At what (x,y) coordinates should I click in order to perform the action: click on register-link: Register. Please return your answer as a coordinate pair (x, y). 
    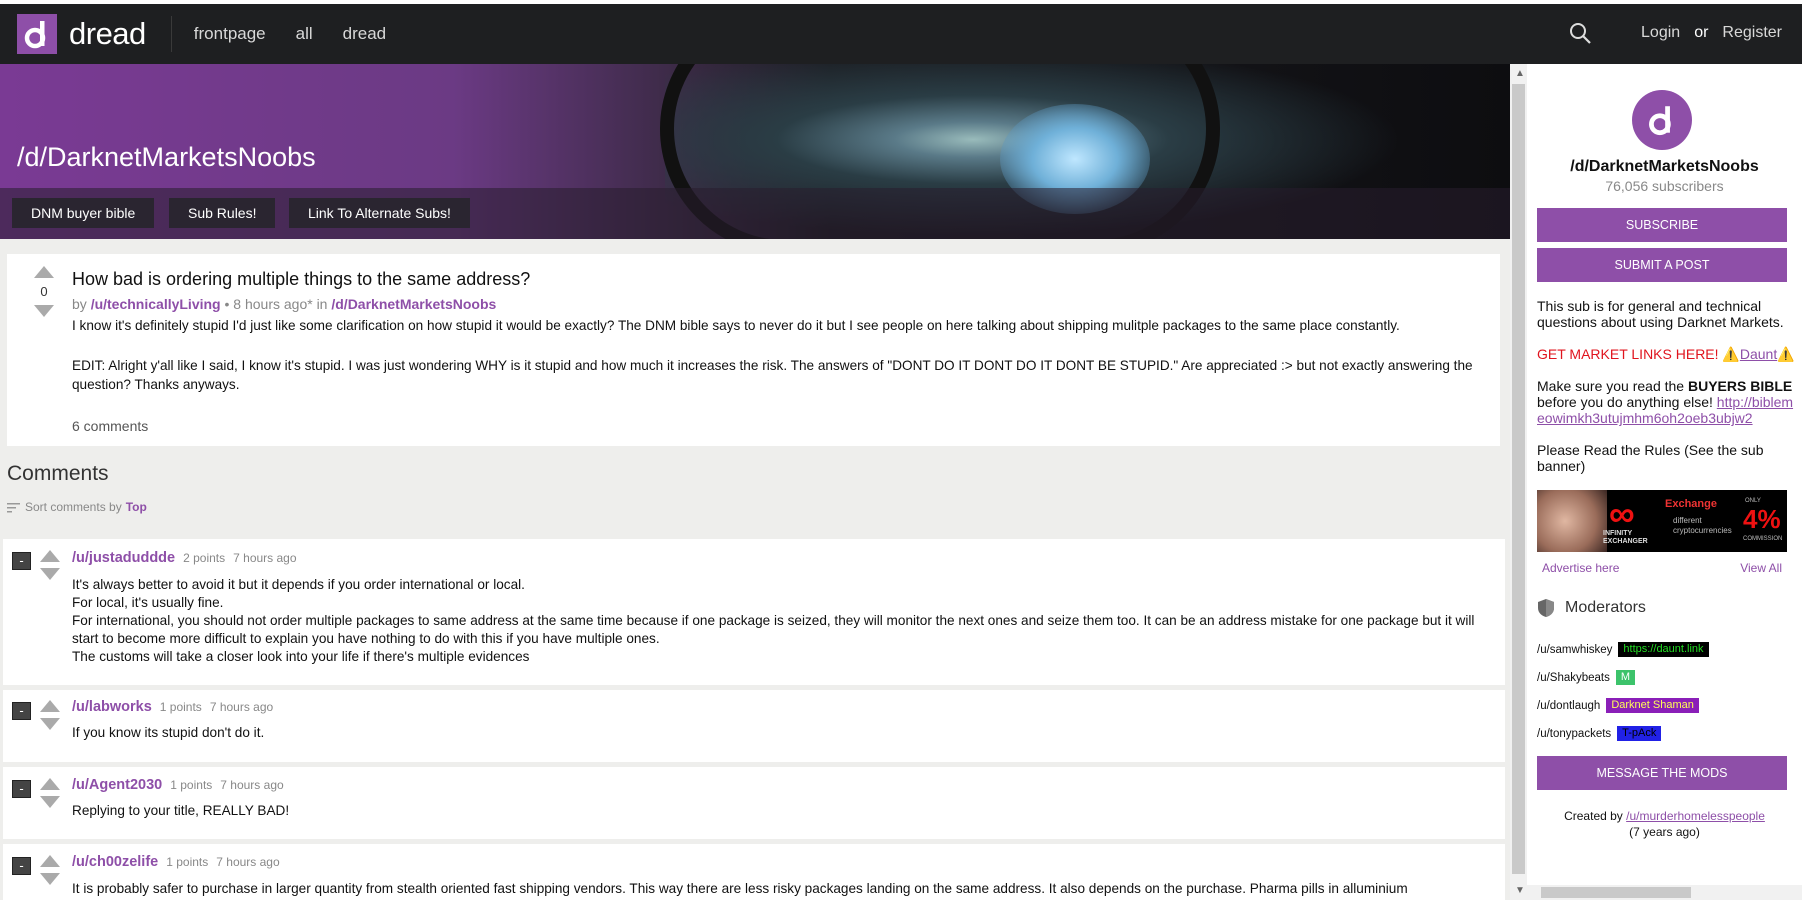
    Looking at the image, I should click on (1752, 33).